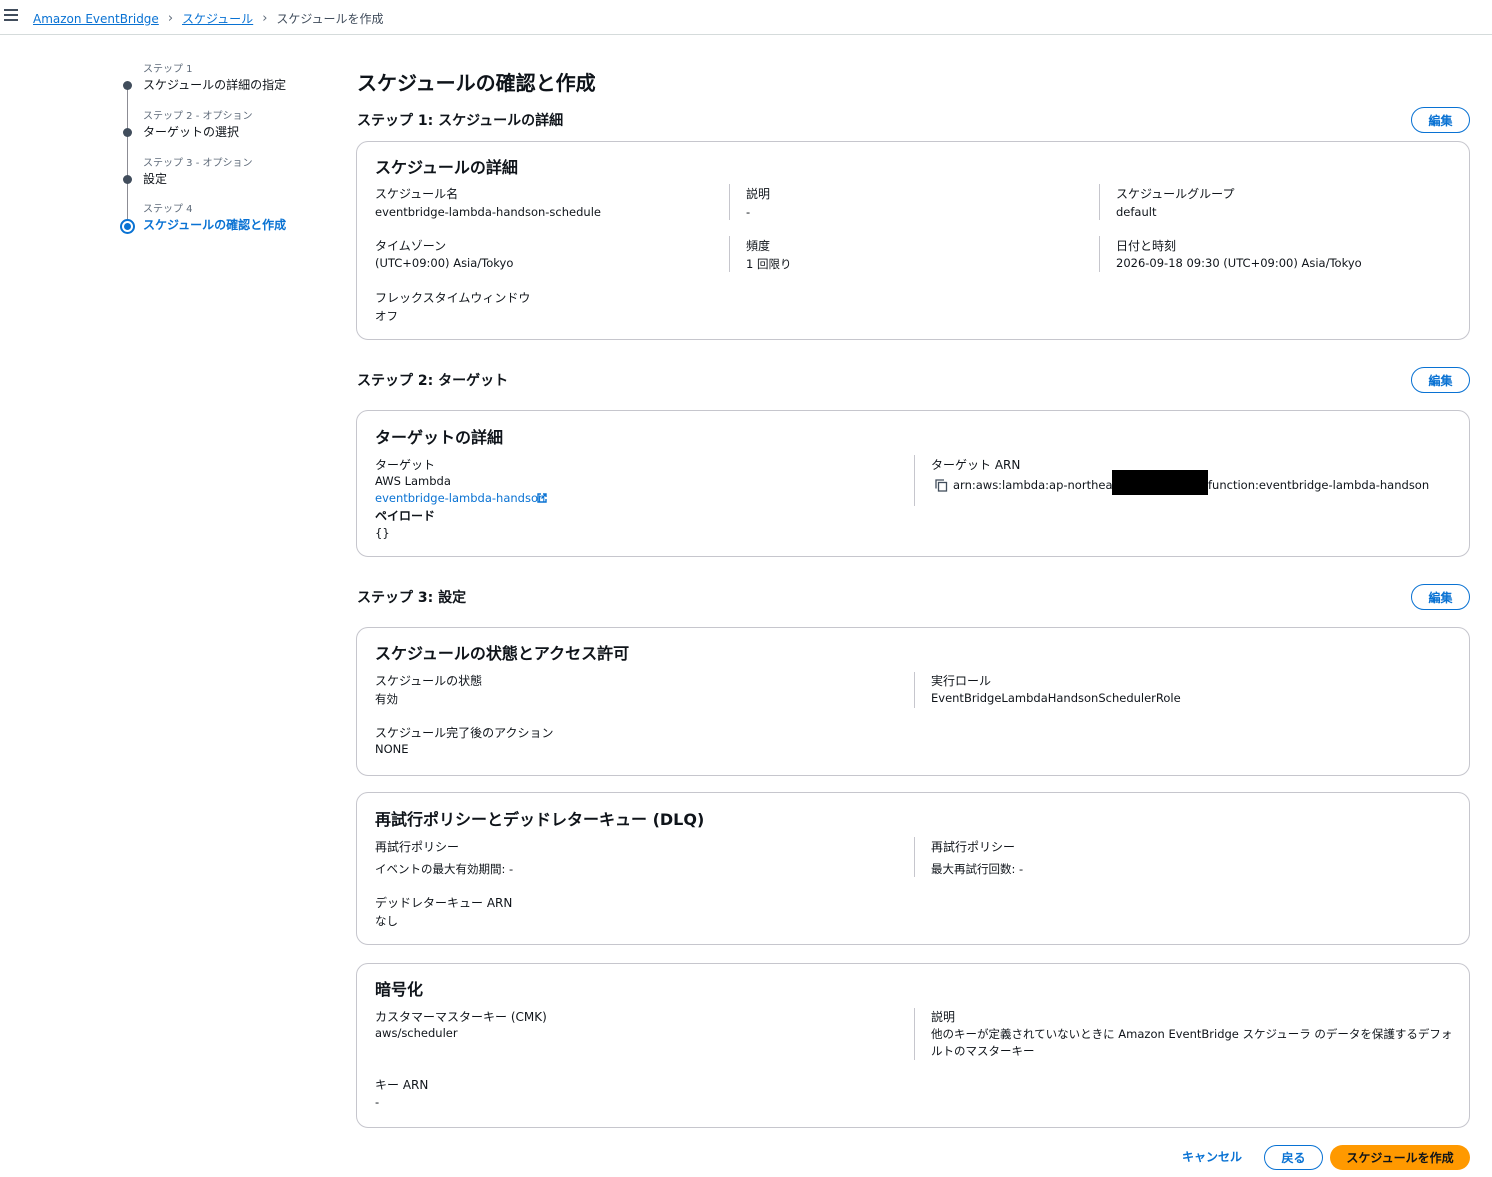 Image resolution: width=1492 pixels, height=1177 pixels. What do you see at coordinates (1136, 212) in the screenshot?
I see `schedule-group-value: default` at bounding box center [1136, 212].